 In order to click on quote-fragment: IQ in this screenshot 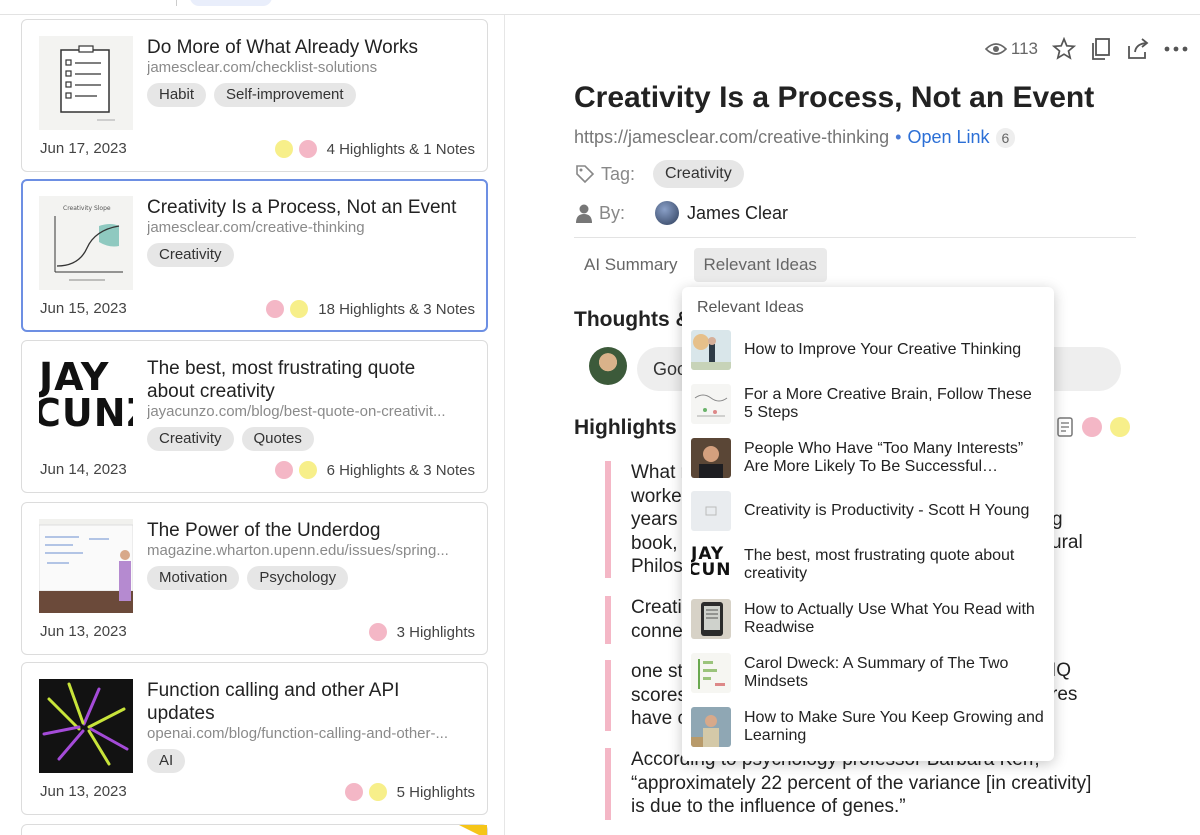, I will do `click(1061, 670)`.